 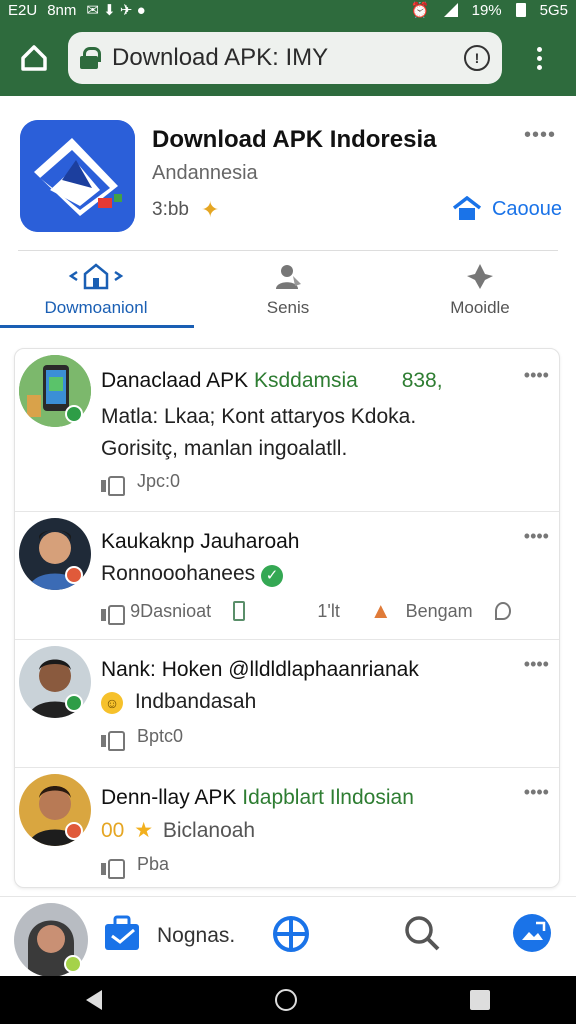 I want to click on globe-button, so click(x=291, y=934).